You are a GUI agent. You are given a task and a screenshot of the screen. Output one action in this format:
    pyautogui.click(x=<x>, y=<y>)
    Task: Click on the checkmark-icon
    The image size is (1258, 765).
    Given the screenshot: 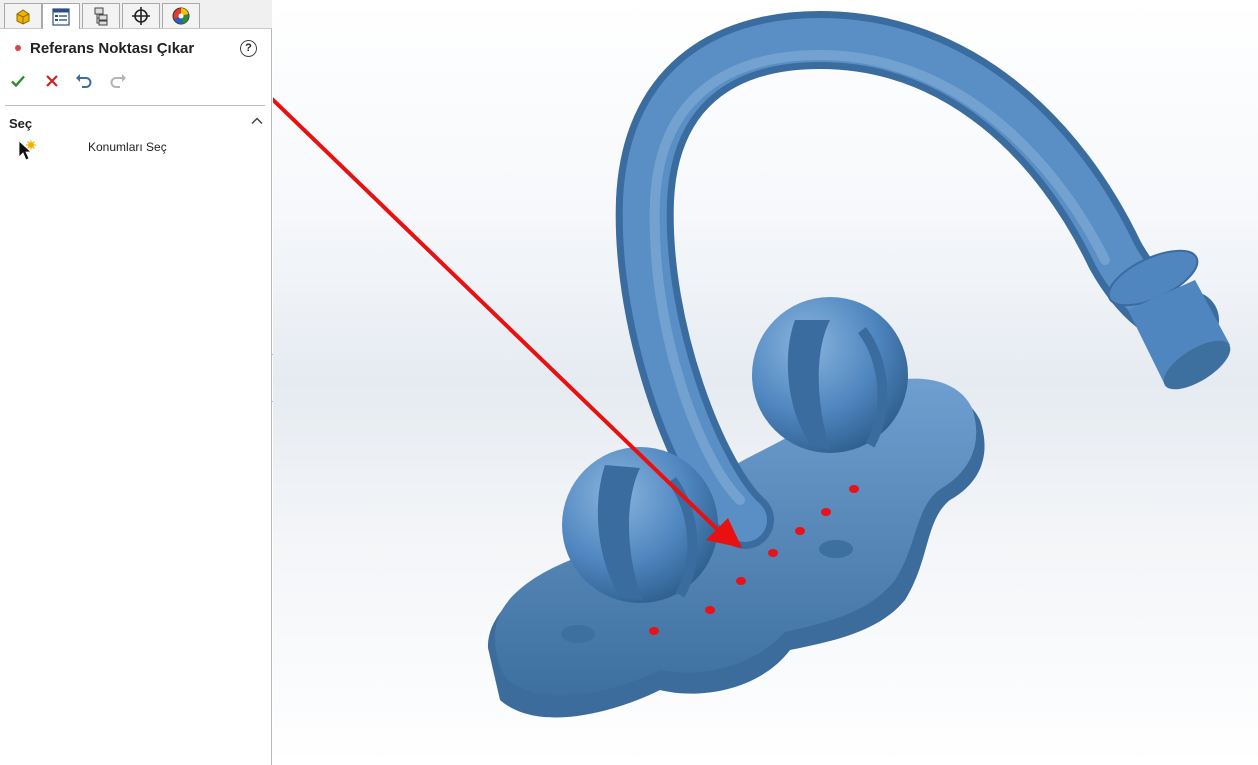 What is the action you would take?
    pyautogui.click(x=18, y=81)
    